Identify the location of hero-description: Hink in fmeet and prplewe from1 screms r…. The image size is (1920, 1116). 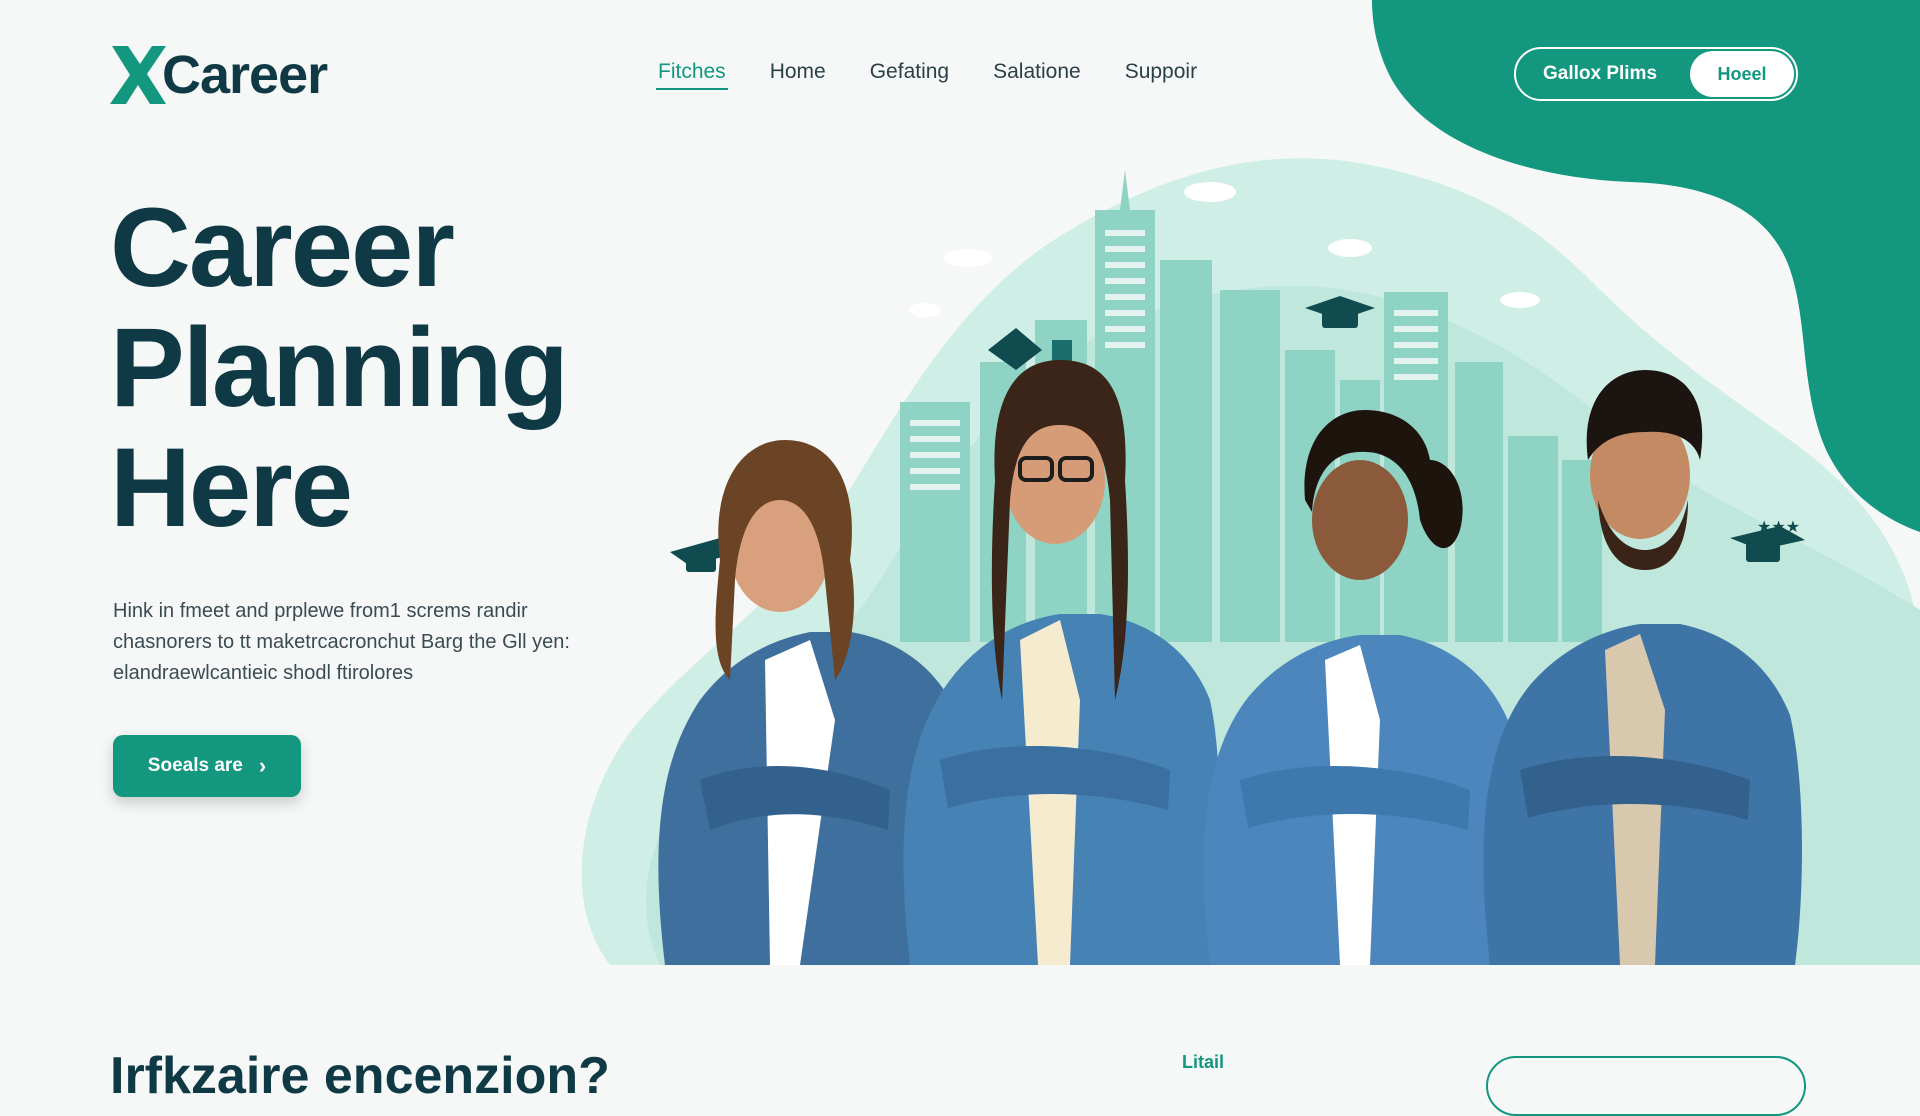
(341, 642).